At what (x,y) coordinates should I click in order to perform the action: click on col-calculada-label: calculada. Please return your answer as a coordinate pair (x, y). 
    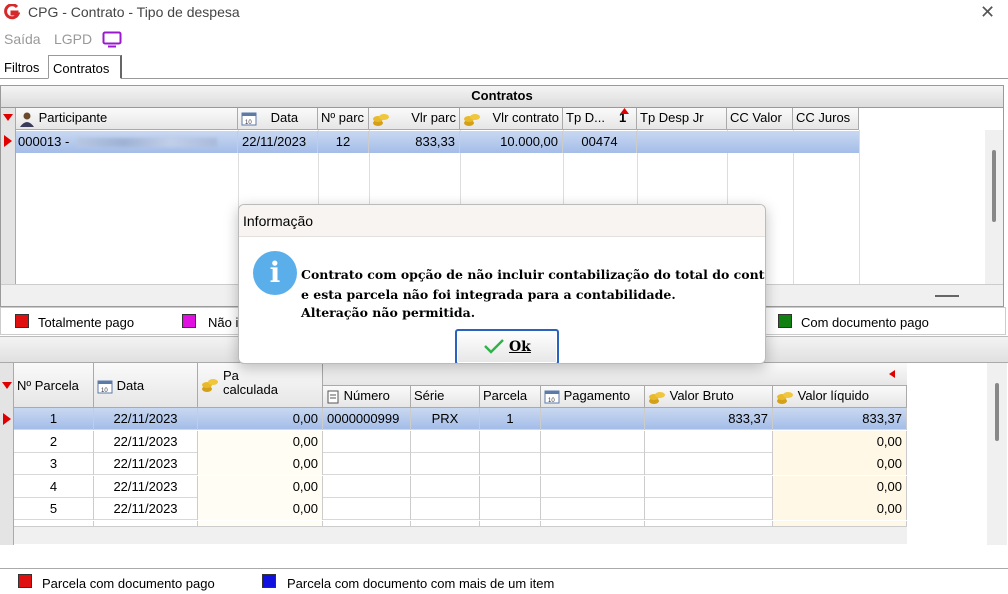
    Looking at the image, I should click on (250, 389).